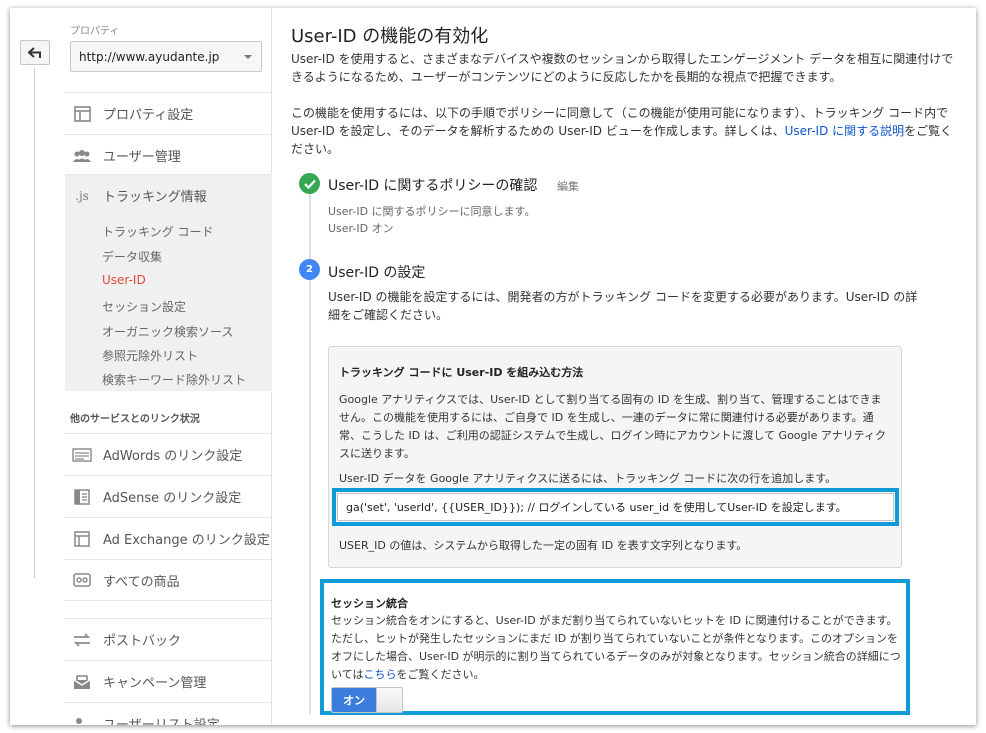 This screenshot has width=986, height=733. What do you see at coordinates (309, 269) in the screenshot?
I see `step2-number: 2` at bounding box center [309, 269].